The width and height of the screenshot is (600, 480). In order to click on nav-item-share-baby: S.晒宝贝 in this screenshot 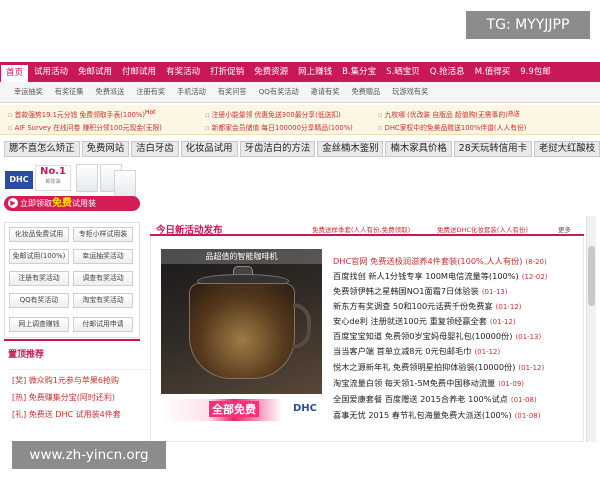, I will do `click(403, 72)`.